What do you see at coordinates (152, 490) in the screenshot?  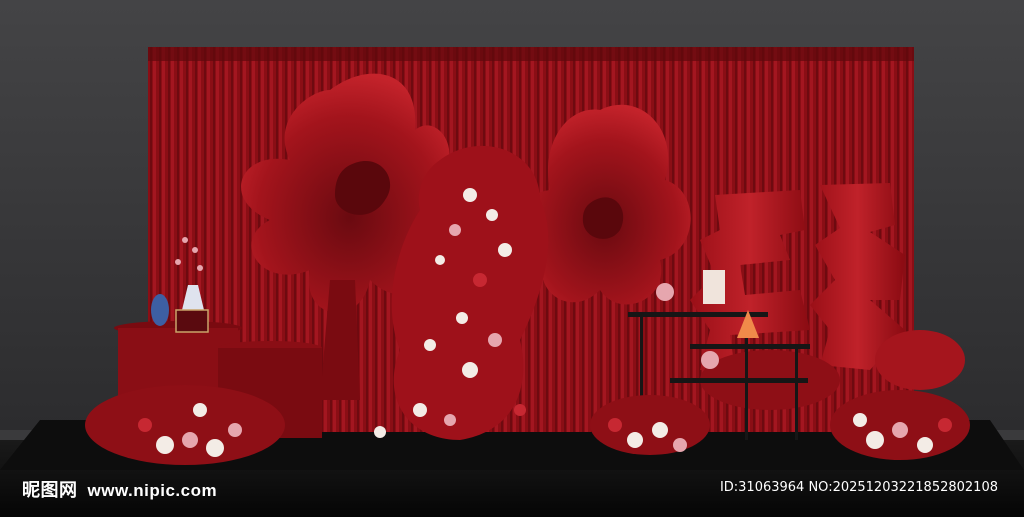 I see `watermark-url: www.nipic.com` at bounding box center [152, 490].